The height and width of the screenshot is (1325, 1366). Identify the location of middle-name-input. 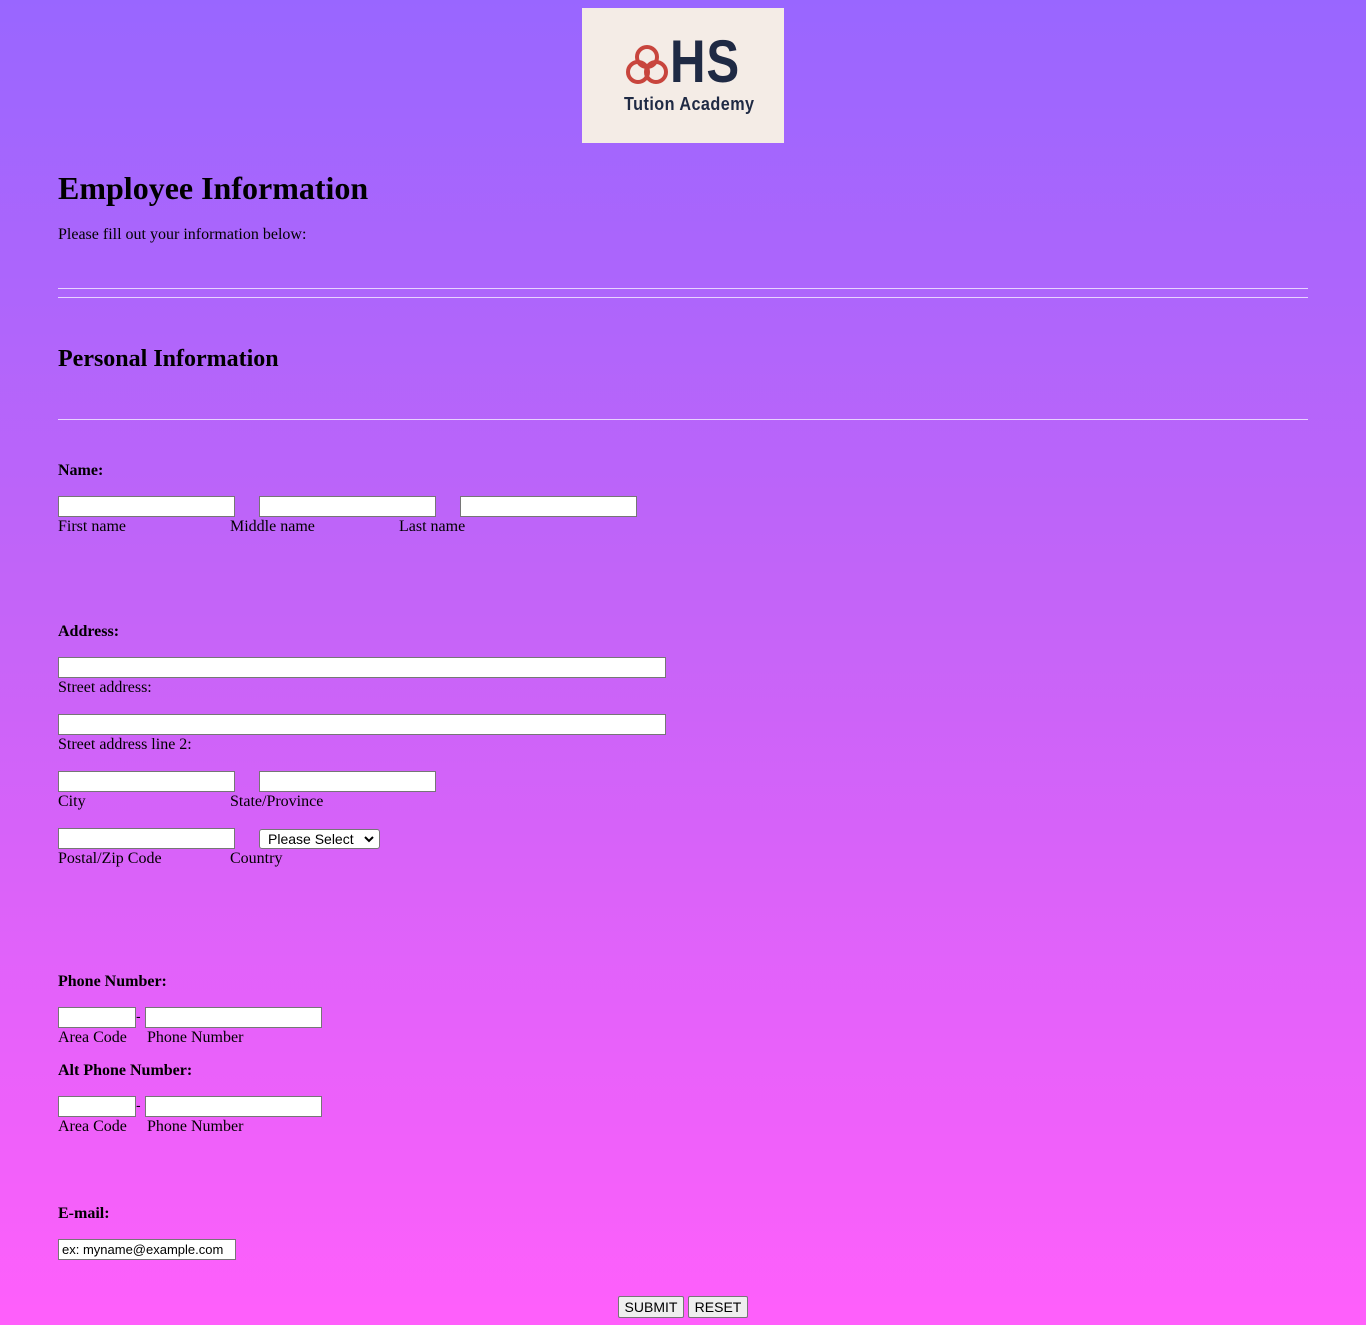
(347, 506).